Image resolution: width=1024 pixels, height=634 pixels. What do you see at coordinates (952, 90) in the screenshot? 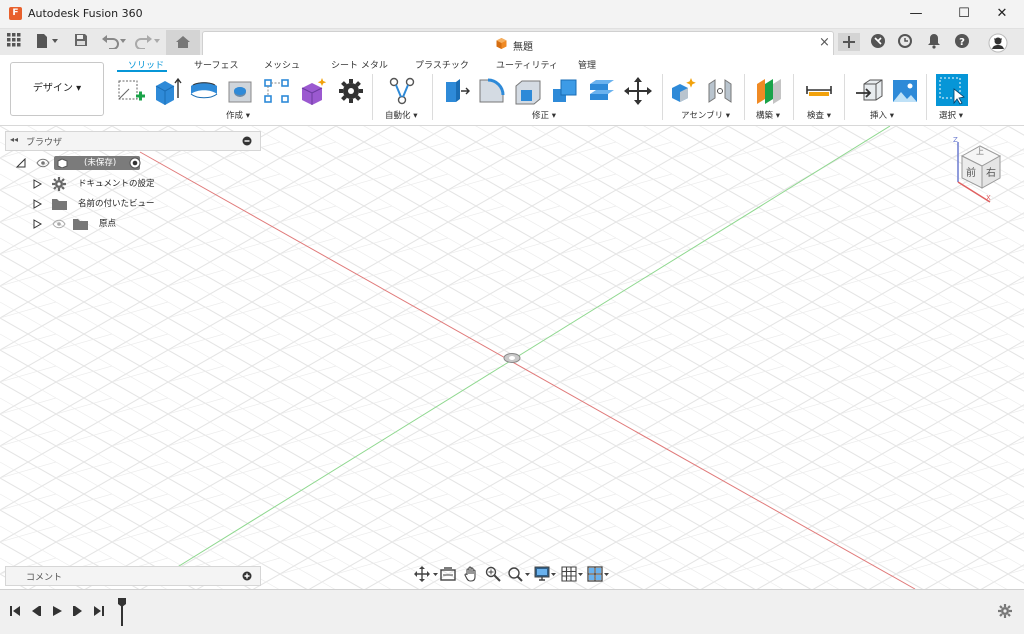
I see `select-tool-icon` at bounding box center [952, 90].